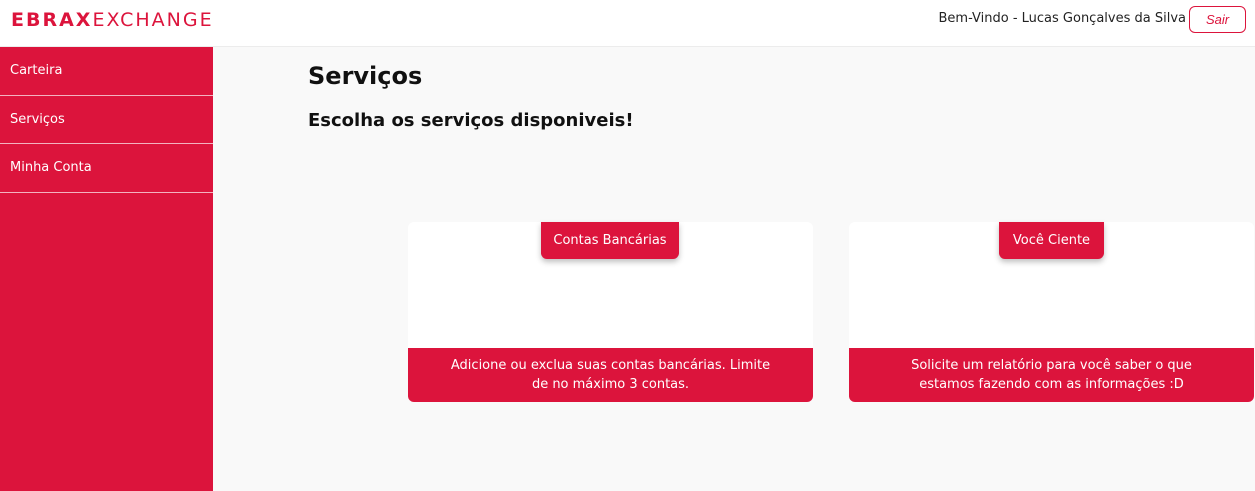 The image size is (1255, 491). I want to click on welcome-message: Bem-Vindo - Lucas Gonçalves da Silva, so click(1062, 18).